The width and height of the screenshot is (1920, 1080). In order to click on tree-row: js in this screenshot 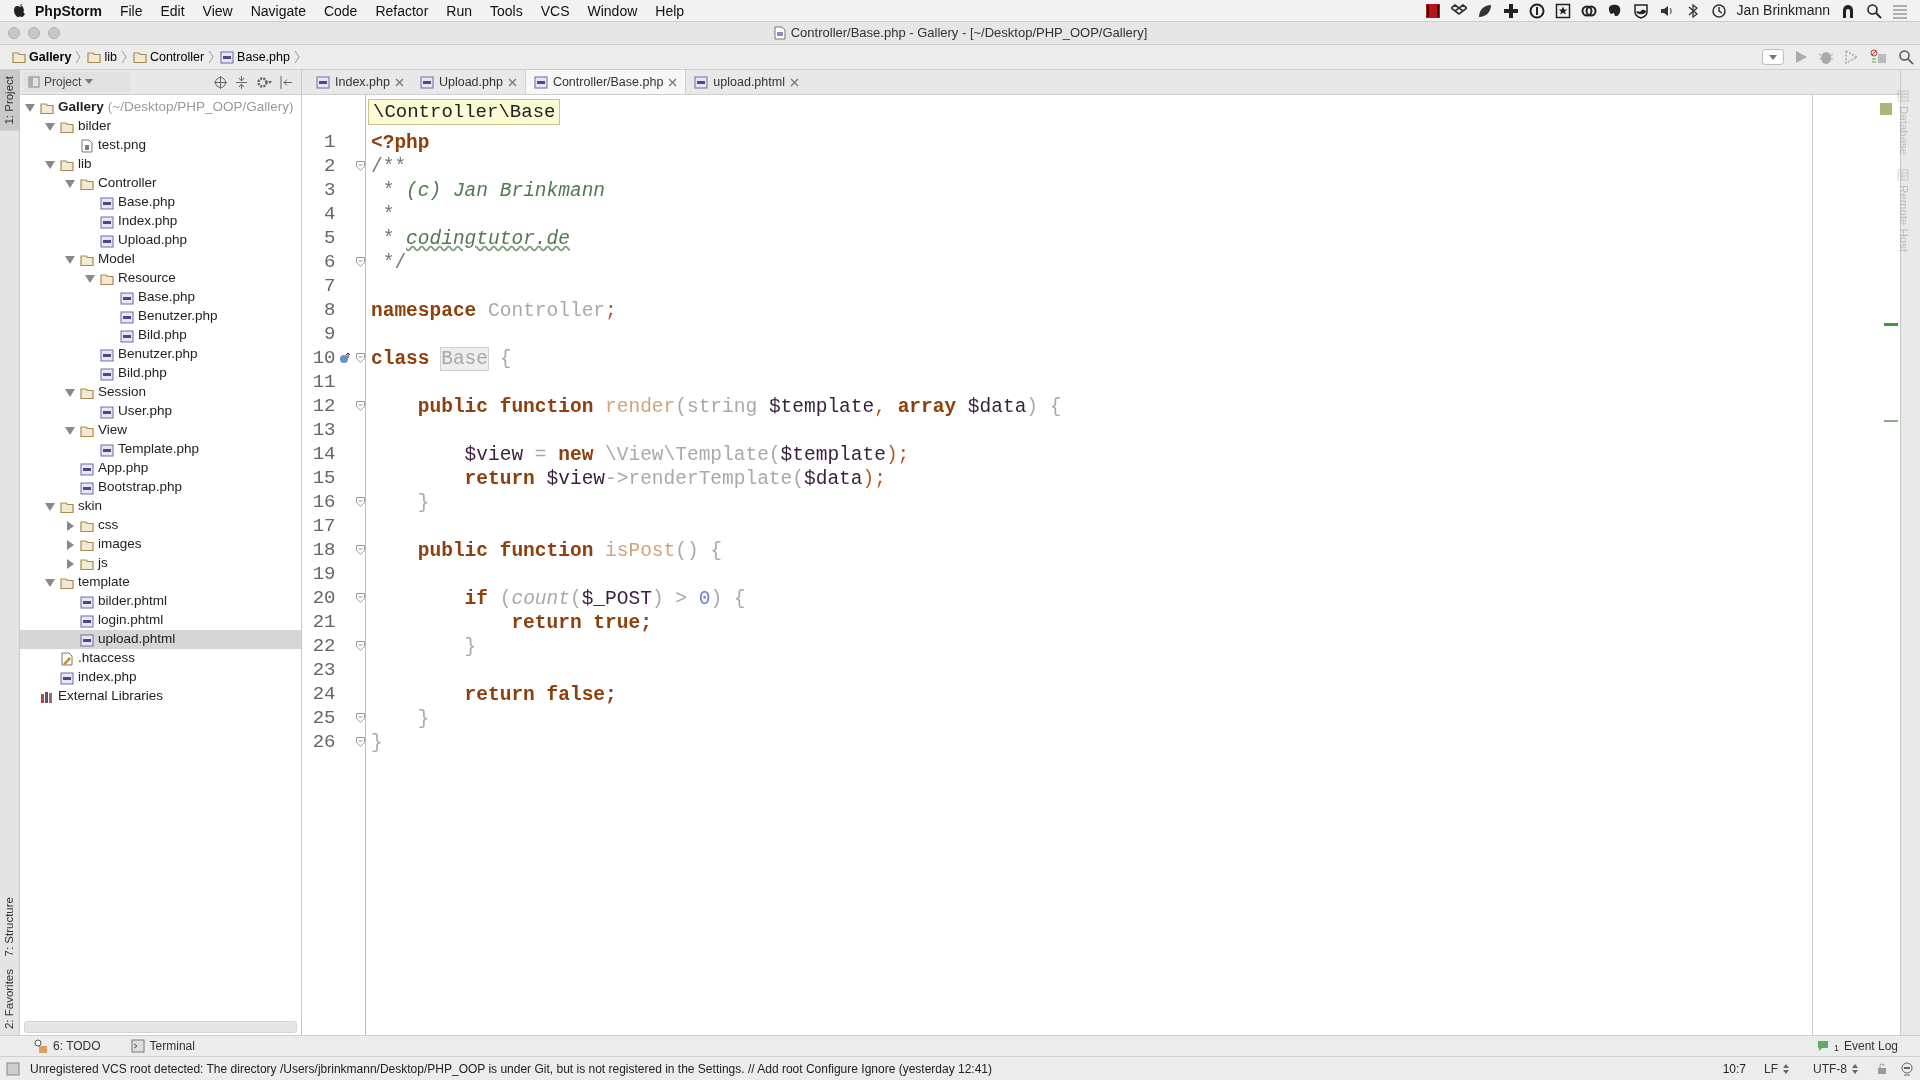, I will do `click(160, 563)`.